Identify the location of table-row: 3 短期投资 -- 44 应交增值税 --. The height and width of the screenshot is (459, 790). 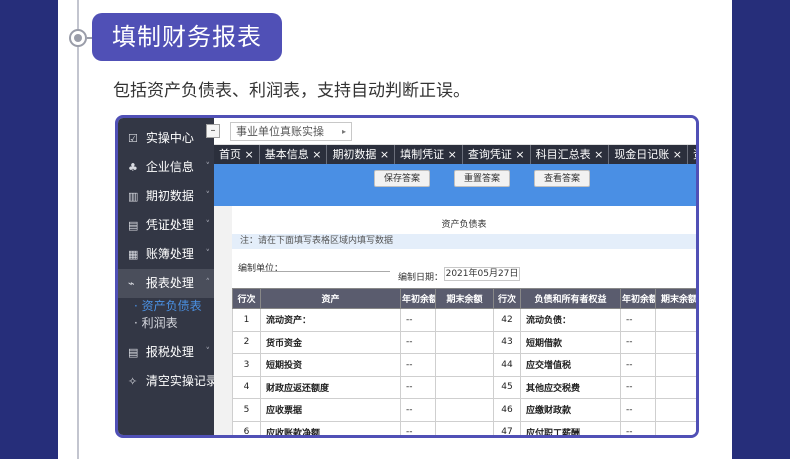
(464, 365).